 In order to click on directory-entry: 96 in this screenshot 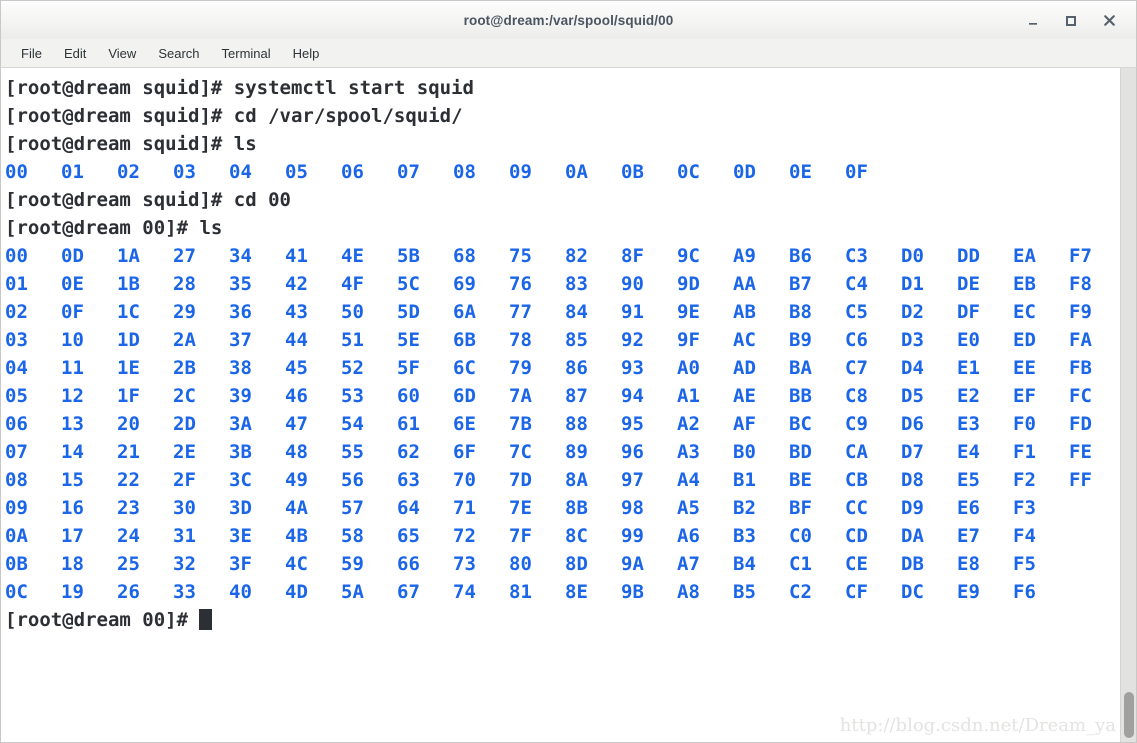, I will do `click(632, 452)`.